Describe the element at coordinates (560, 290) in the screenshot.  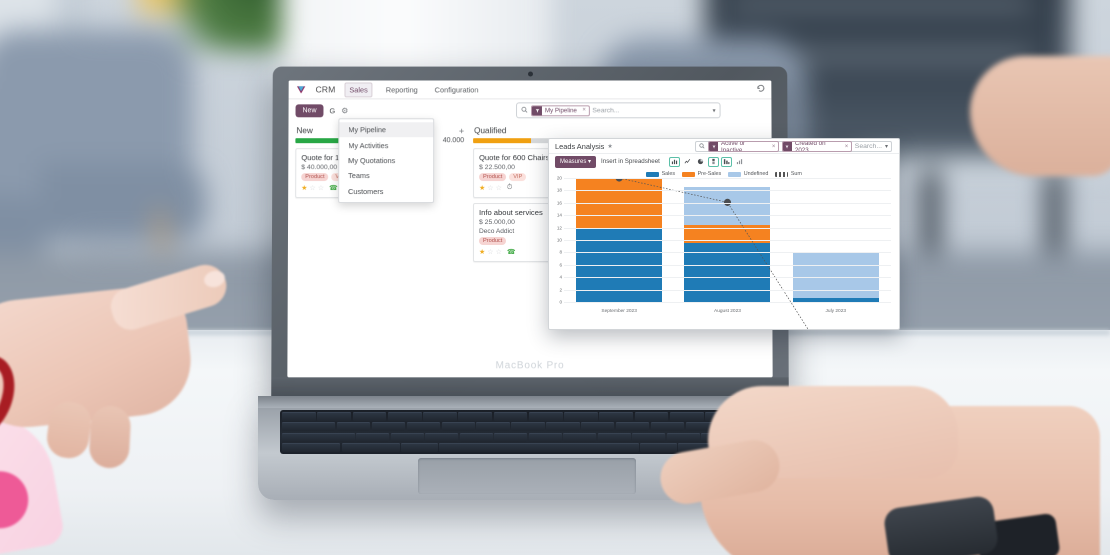
I see `y-axis-tick-label: 2` at that location.